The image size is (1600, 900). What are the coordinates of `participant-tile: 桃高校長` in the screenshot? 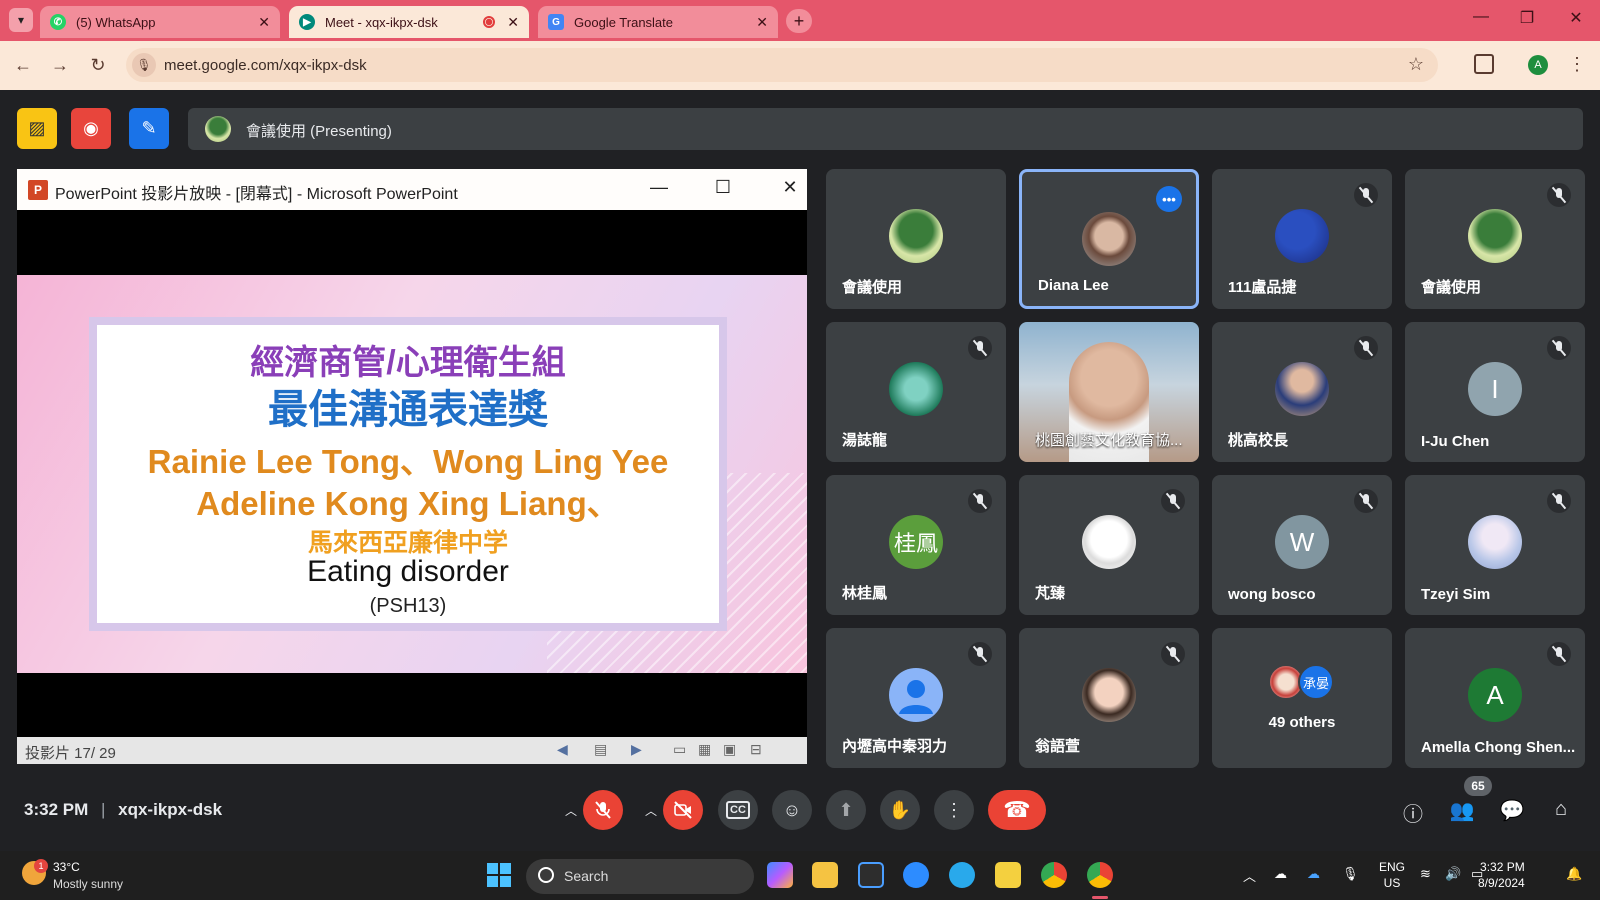 It's located at (1302, 392).